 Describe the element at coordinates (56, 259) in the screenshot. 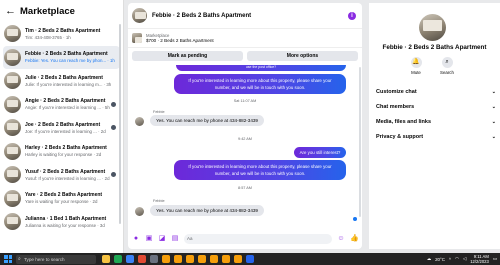

I see `taskbar-search-input: Type here to search` at that location.